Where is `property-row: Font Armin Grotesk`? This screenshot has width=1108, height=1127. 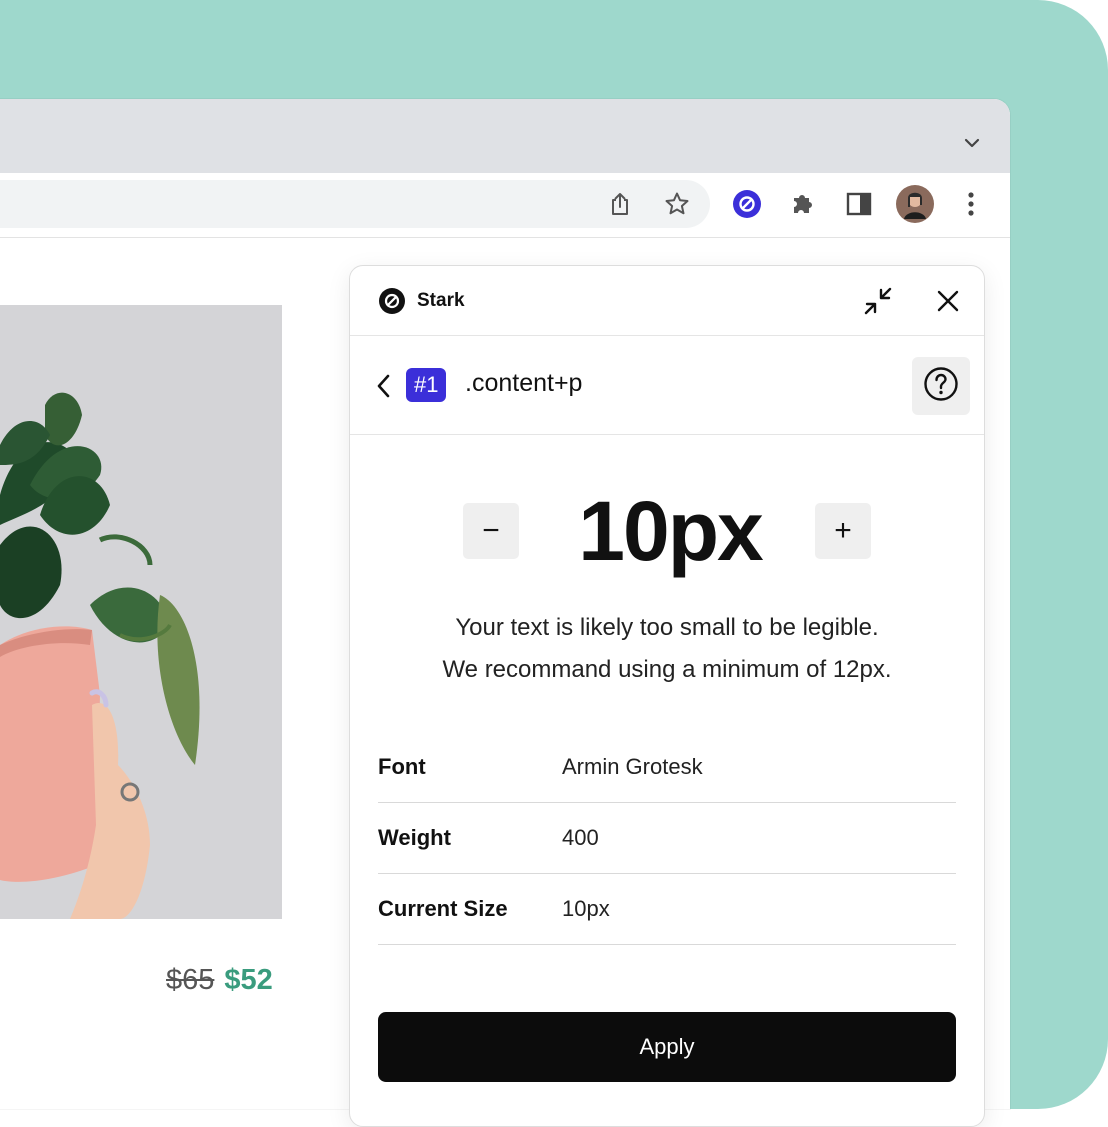 property-row: Font Armin Grotesk is located at coordinates (667, 767).